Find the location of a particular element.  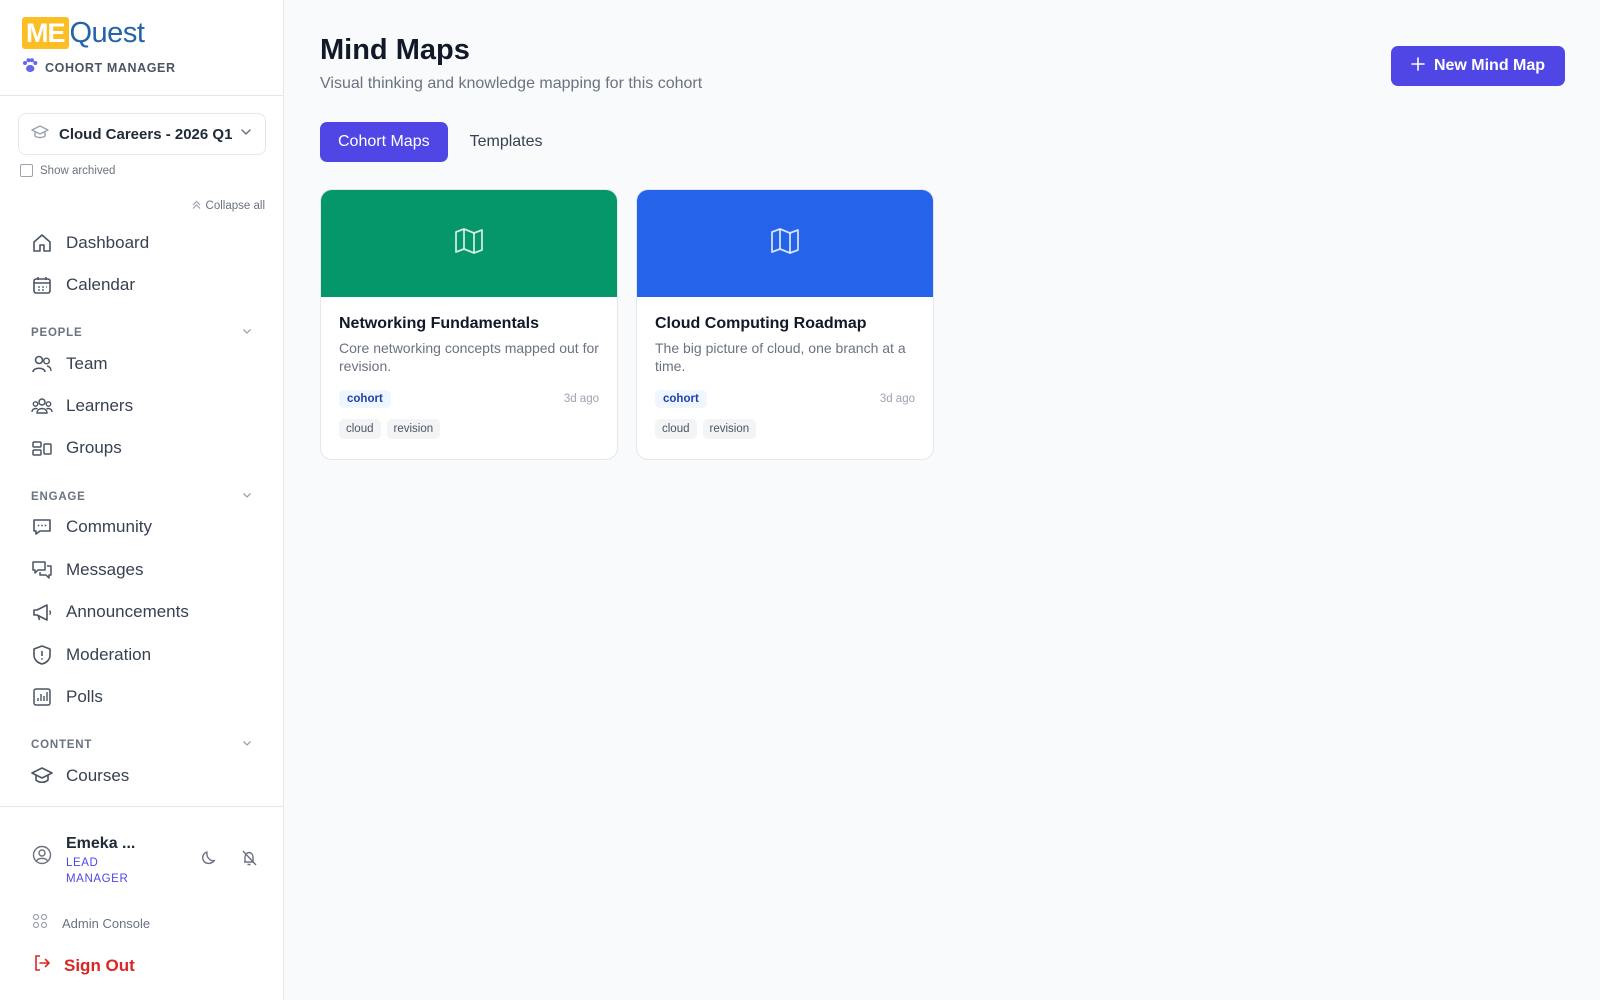

chevrons-up-icon is located at coordinates (196, 206).